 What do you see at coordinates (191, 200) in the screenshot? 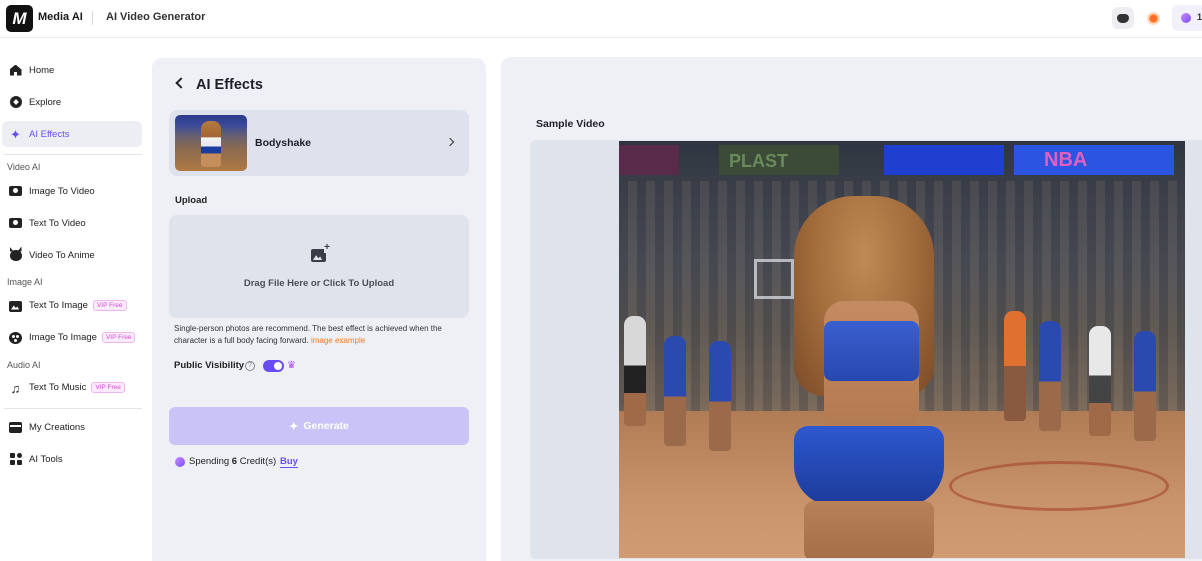
I see `upload-label: Upload` at bounding box center [191, 200].